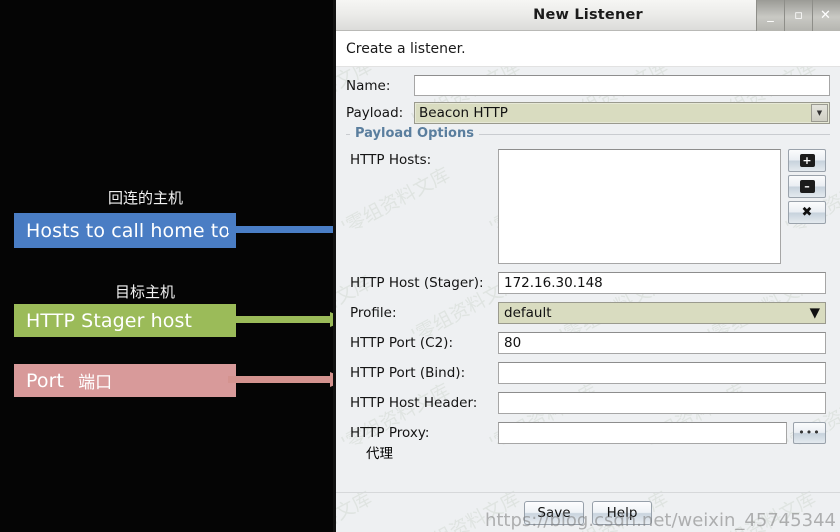  I want to click on payload-label: Payload:, so click(375, 113).